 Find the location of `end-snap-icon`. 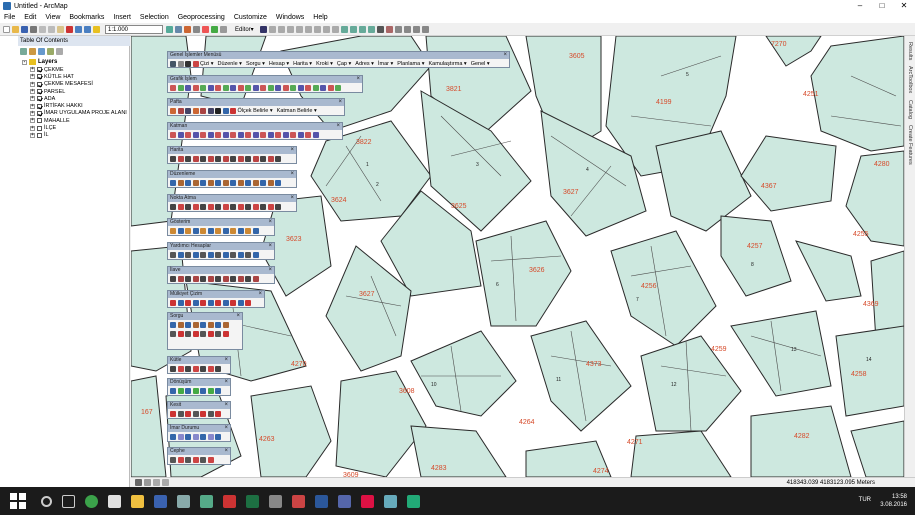

end-snap-icon is located at coordinates (371, 29).